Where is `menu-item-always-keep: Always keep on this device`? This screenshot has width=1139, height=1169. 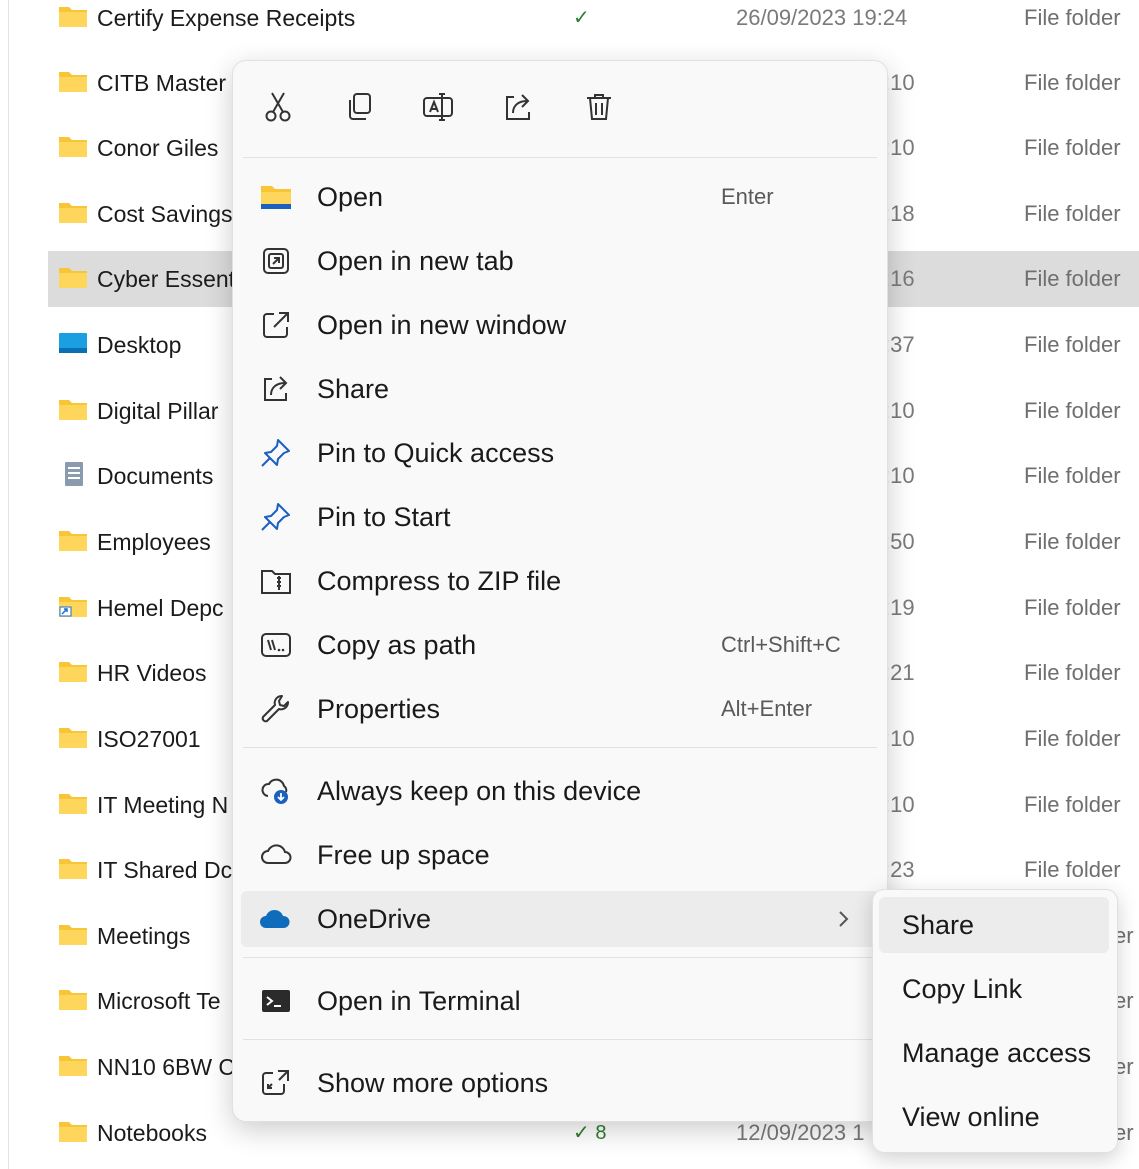
menu-item-always-keep: Always keep on this device is located at coordinates (560, 791).